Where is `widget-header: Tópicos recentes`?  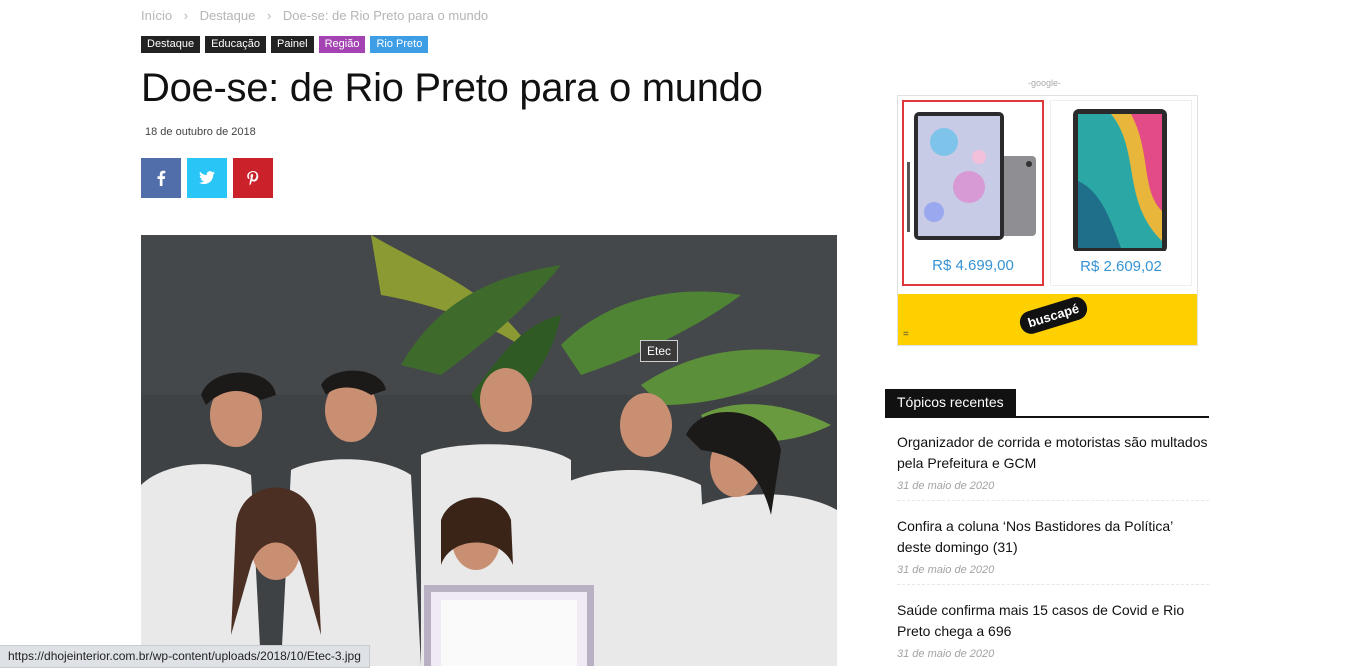 widget-header: Tópicos recentes is located at coordinates (1047, 403).